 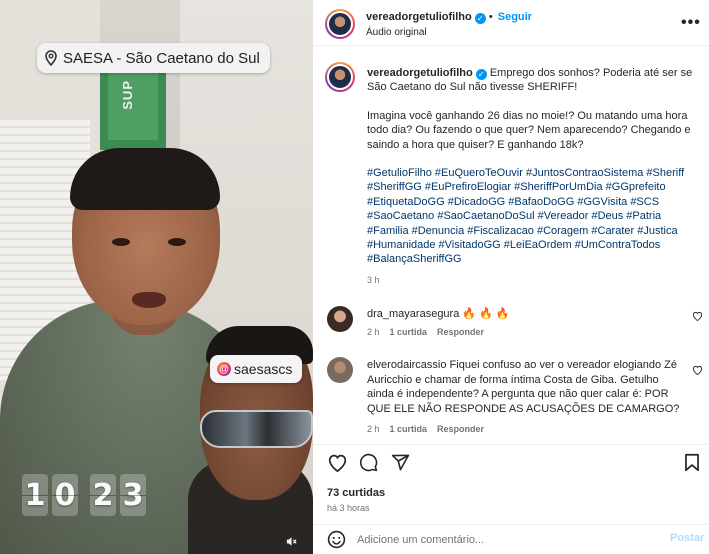 What do you see at coordinates (373, 279) in the screenshot?
I see `caption-time: 3 h` at bounding box center [373, 279].